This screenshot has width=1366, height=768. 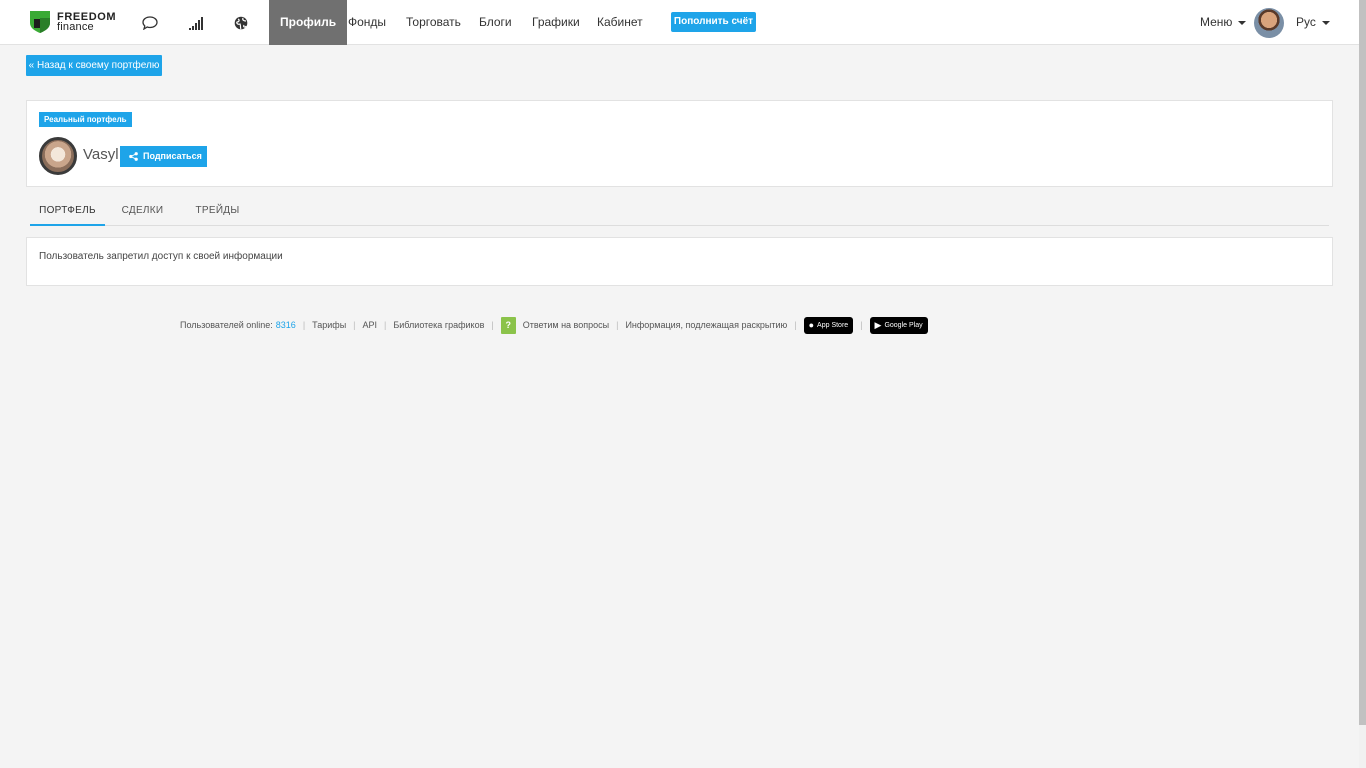 I want to click on menu-dropdown: Меню, so click(x=1223, y=22).